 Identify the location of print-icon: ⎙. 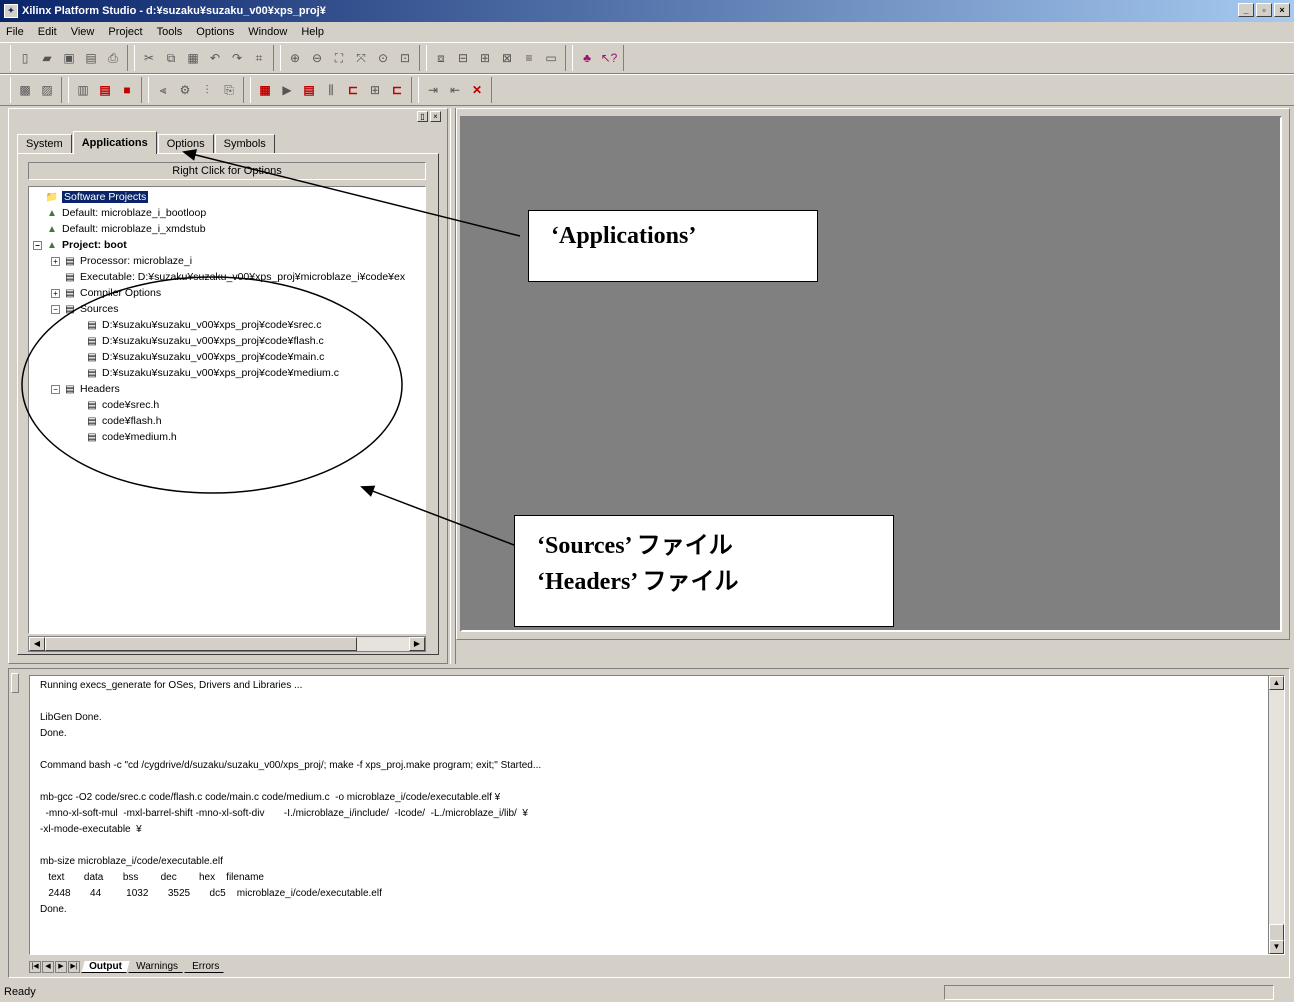
(113, 58).